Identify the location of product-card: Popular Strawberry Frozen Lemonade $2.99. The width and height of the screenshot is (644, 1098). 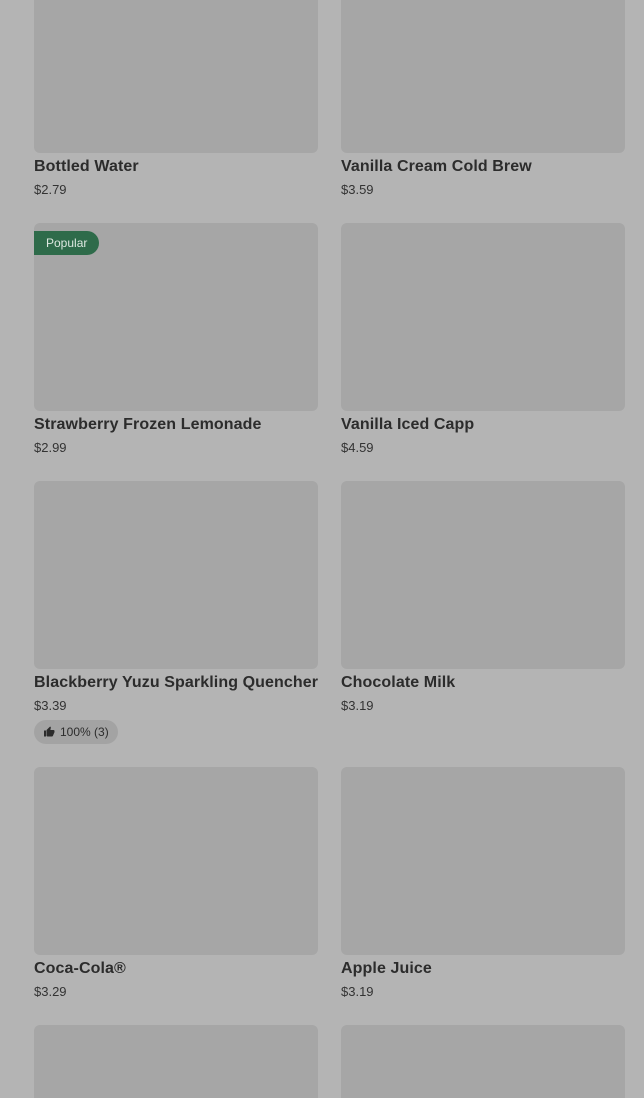
(176, 339).